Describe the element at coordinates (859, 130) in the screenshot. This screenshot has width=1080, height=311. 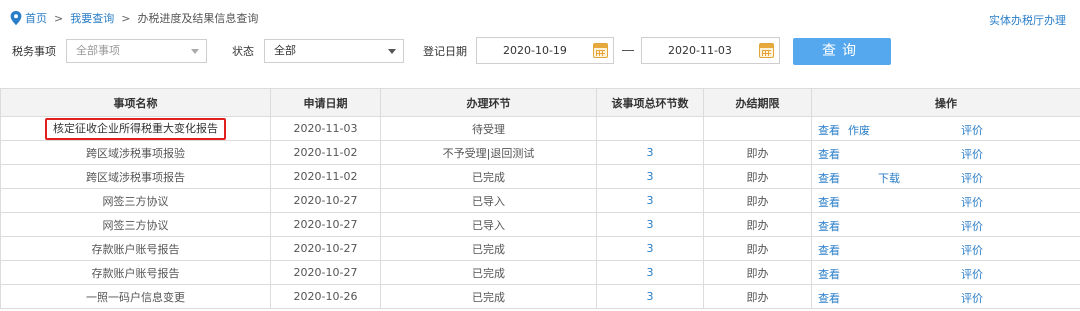
I see `void-link: 作废` at that location.